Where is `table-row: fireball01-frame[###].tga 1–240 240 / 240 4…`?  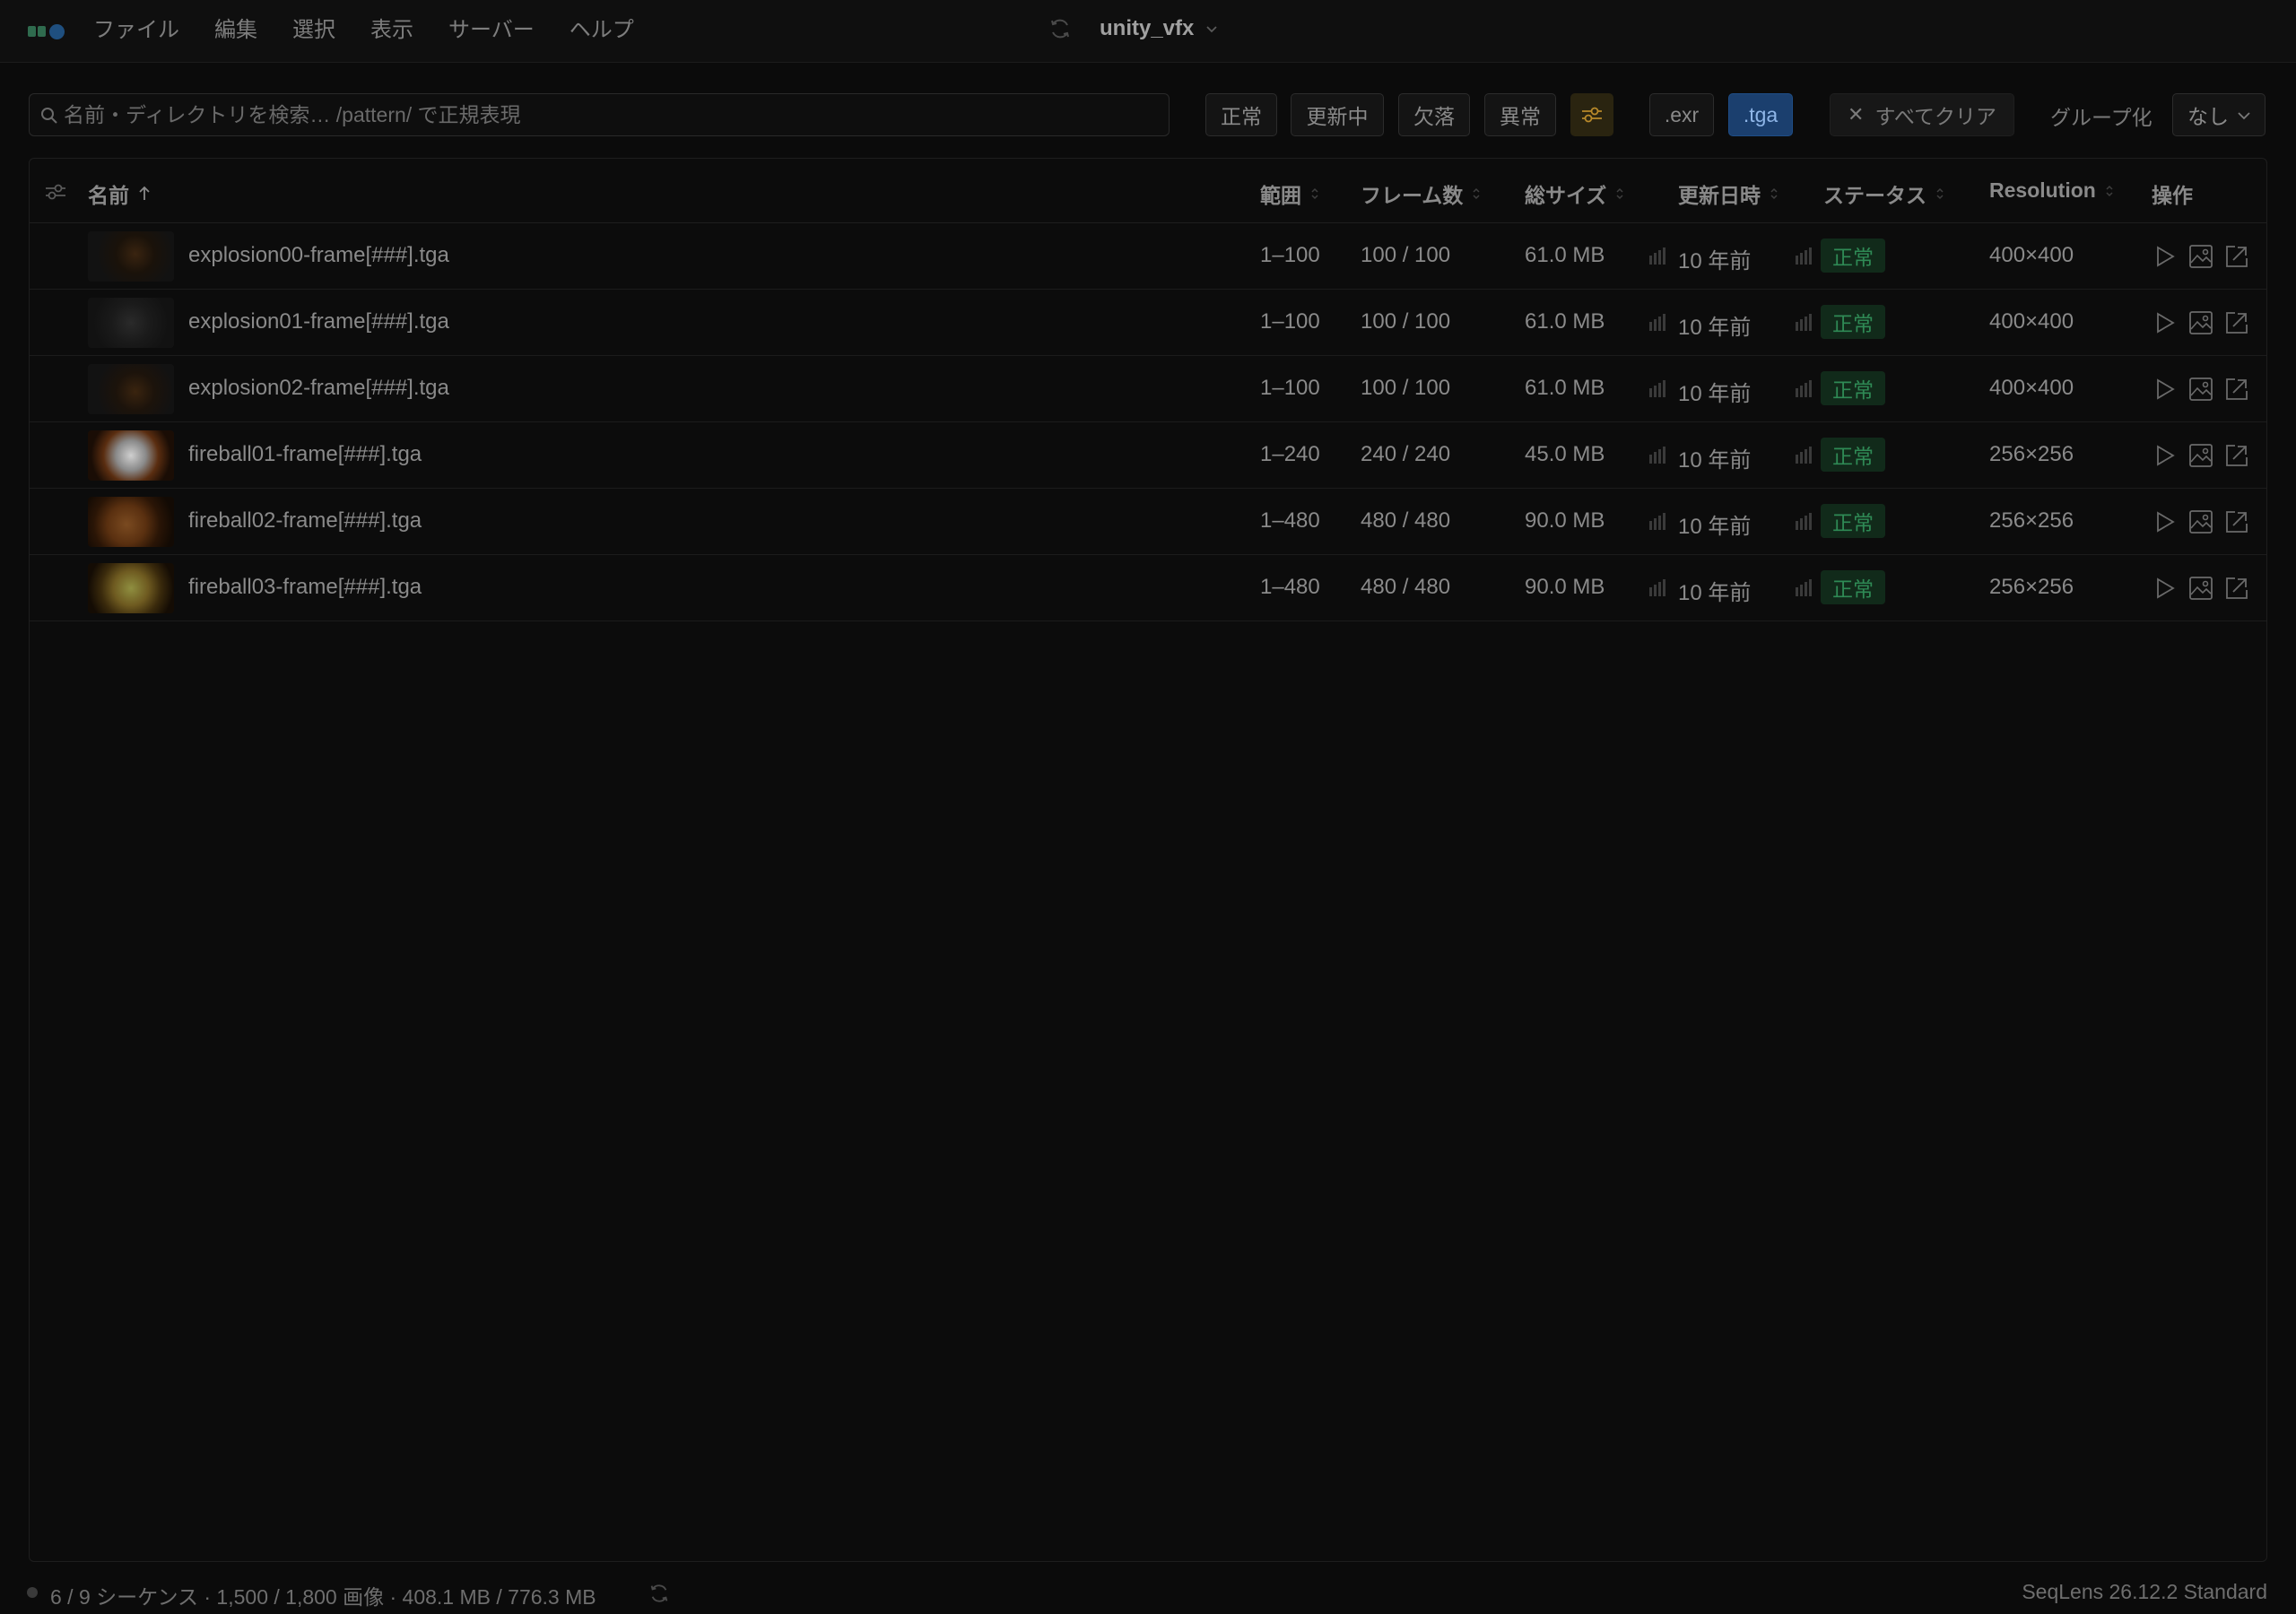
table-row: fireball01-frame[###].tga 1–240 240 / 240 4… is located at coordinates (1148, 455).